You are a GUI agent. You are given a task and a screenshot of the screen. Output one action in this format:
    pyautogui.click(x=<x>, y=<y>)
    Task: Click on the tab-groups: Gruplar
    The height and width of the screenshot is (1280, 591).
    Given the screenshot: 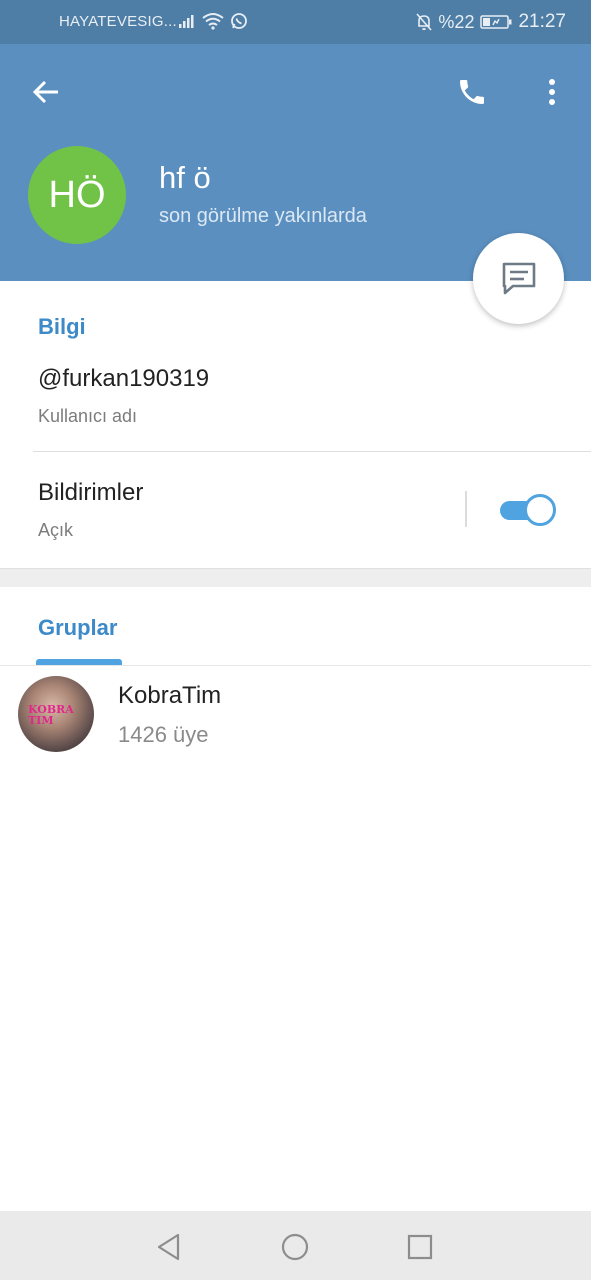 What is the action you would take?
    pyautogui.click(x=79, y=626)
    